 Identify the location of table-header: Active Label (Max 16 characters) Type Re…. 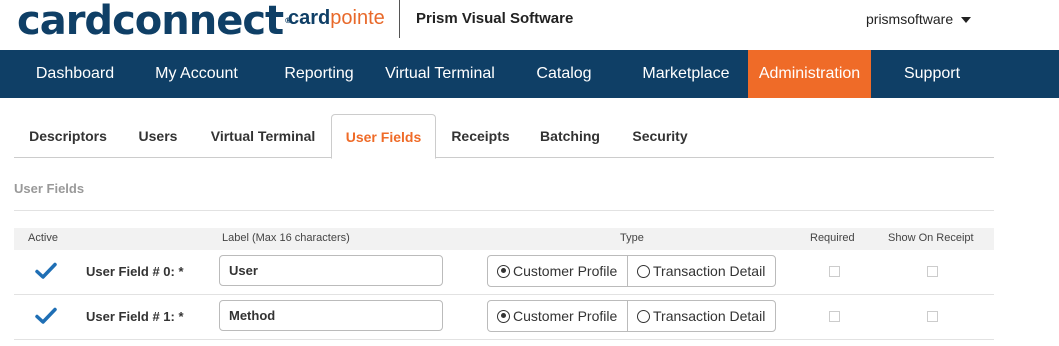
(504, 239).